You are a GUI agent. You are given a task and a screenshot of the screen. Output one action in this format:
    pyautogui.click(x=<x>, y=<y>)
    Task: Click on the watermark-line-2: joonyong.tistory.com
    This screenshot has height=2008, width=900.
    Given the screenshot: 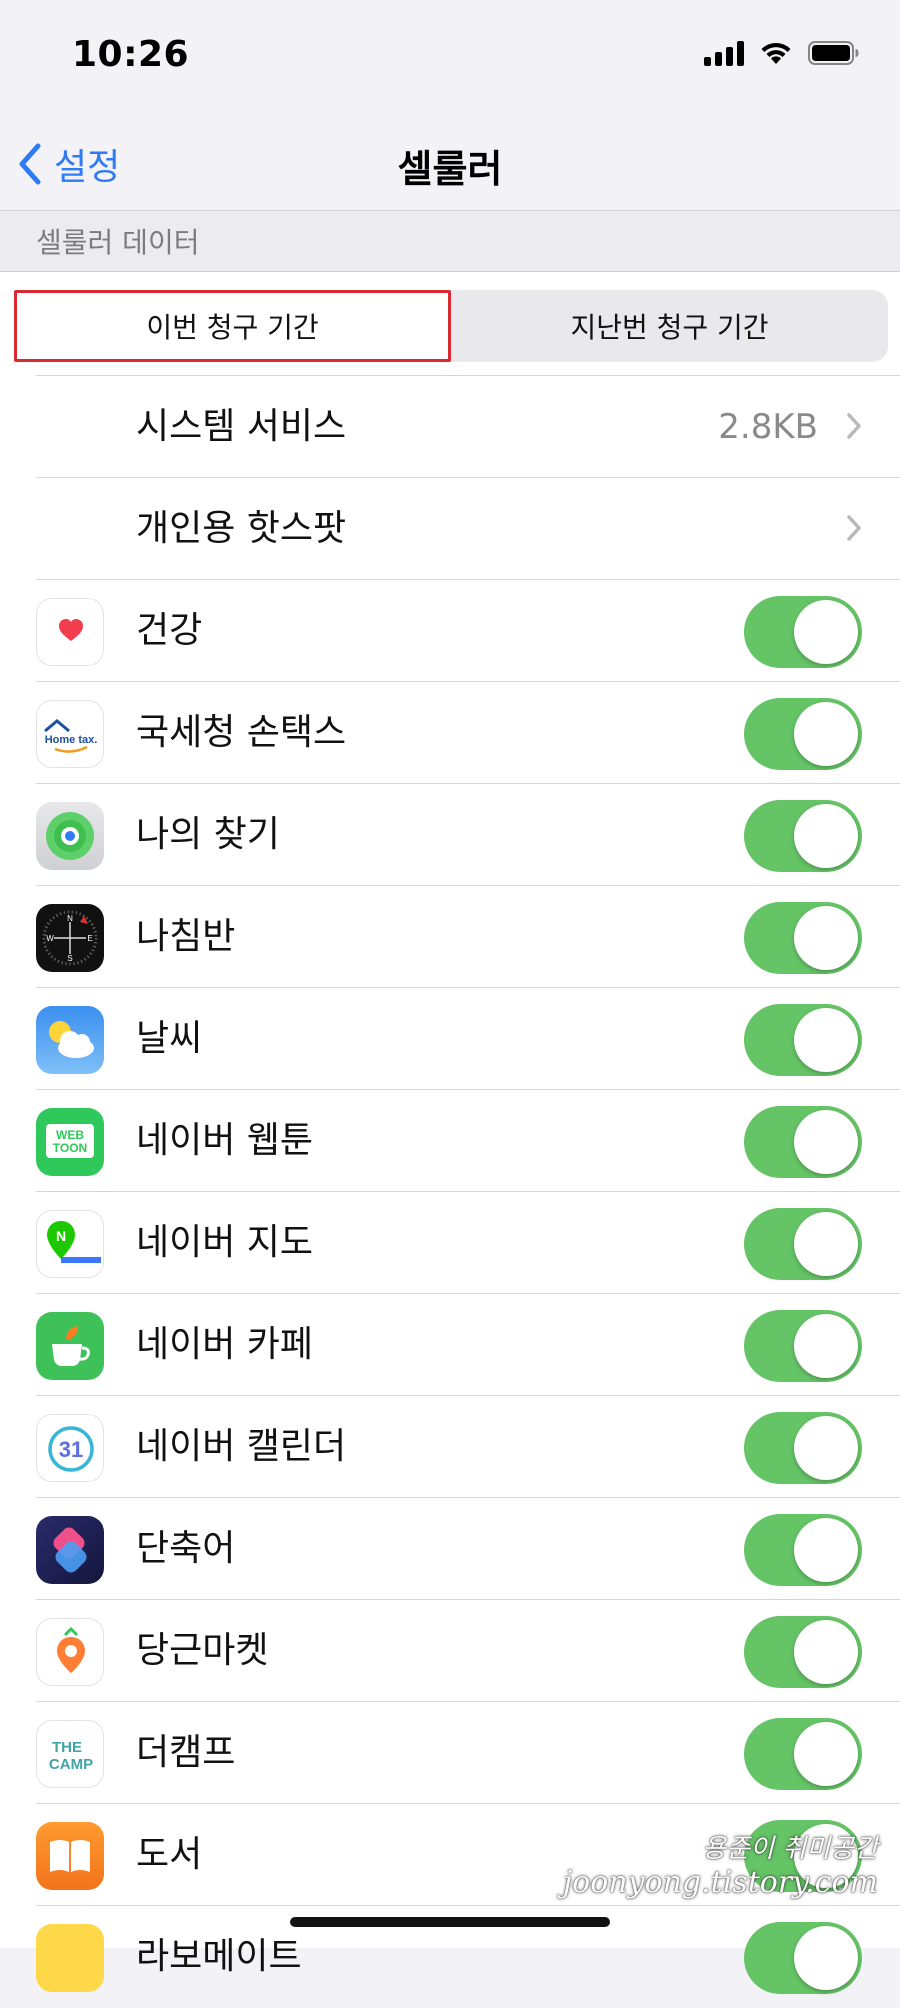 What is the action you would take?
    pyautogui.click(x=720, y=1882)
    